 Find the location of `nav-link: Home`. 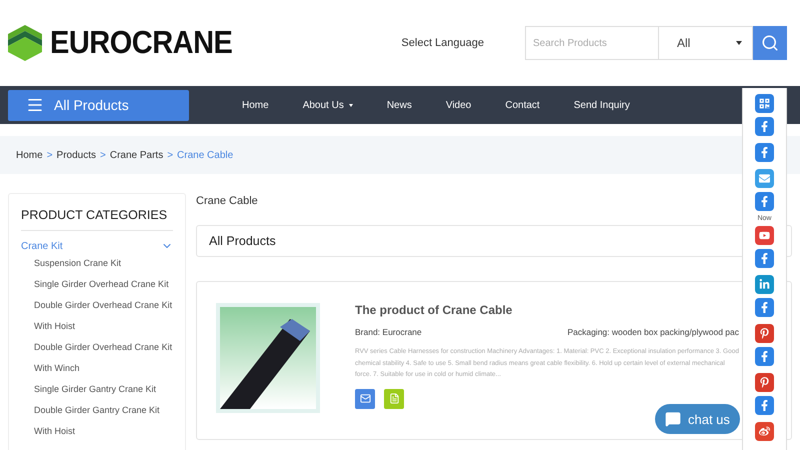

nav-link: Home is located at coordinates (255, 105).